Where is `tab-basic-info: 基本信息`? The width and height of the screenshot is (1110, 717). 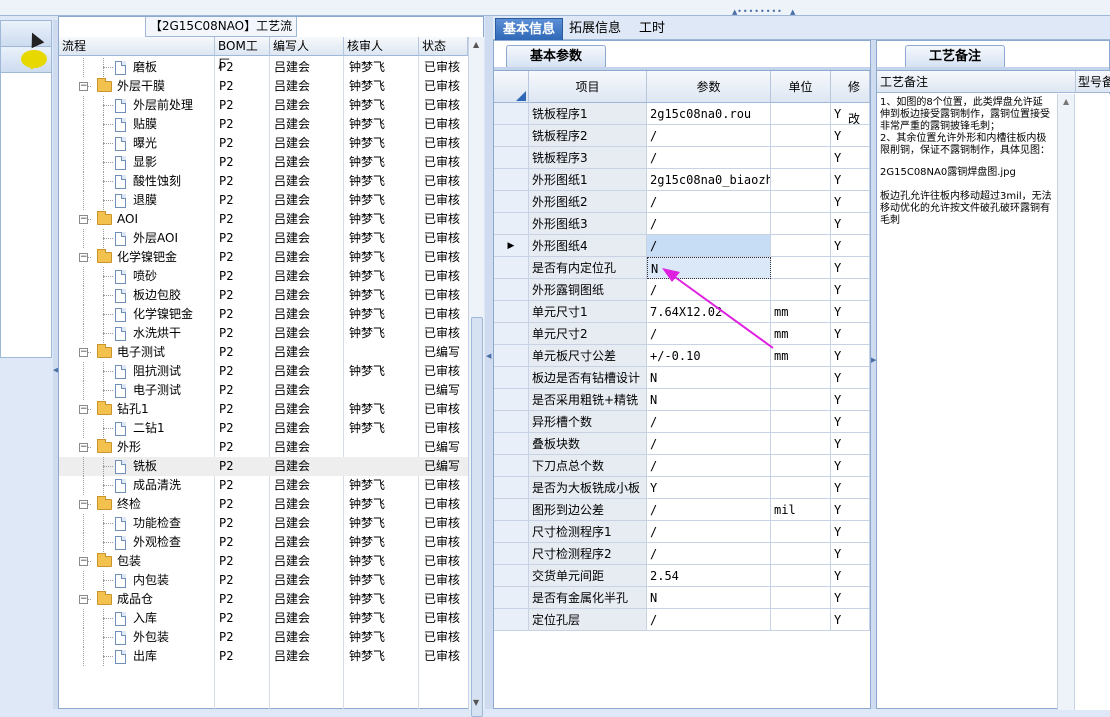 tab-basic-info: 基本信息 is located at coordinates (529, 29).